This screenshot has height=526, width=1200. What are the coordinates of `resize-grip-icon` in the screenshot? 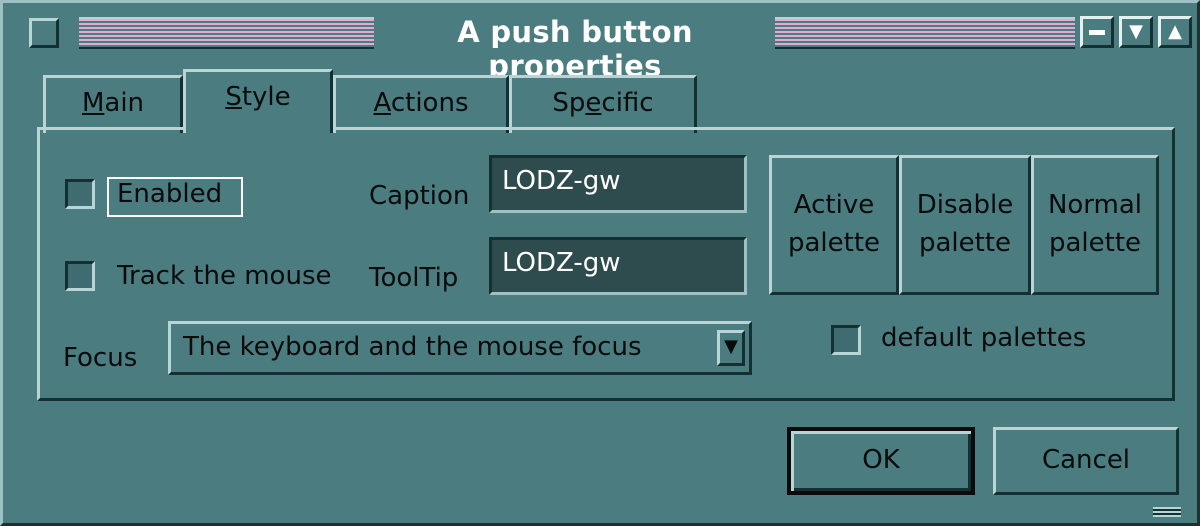 It's located at (1167, 512).